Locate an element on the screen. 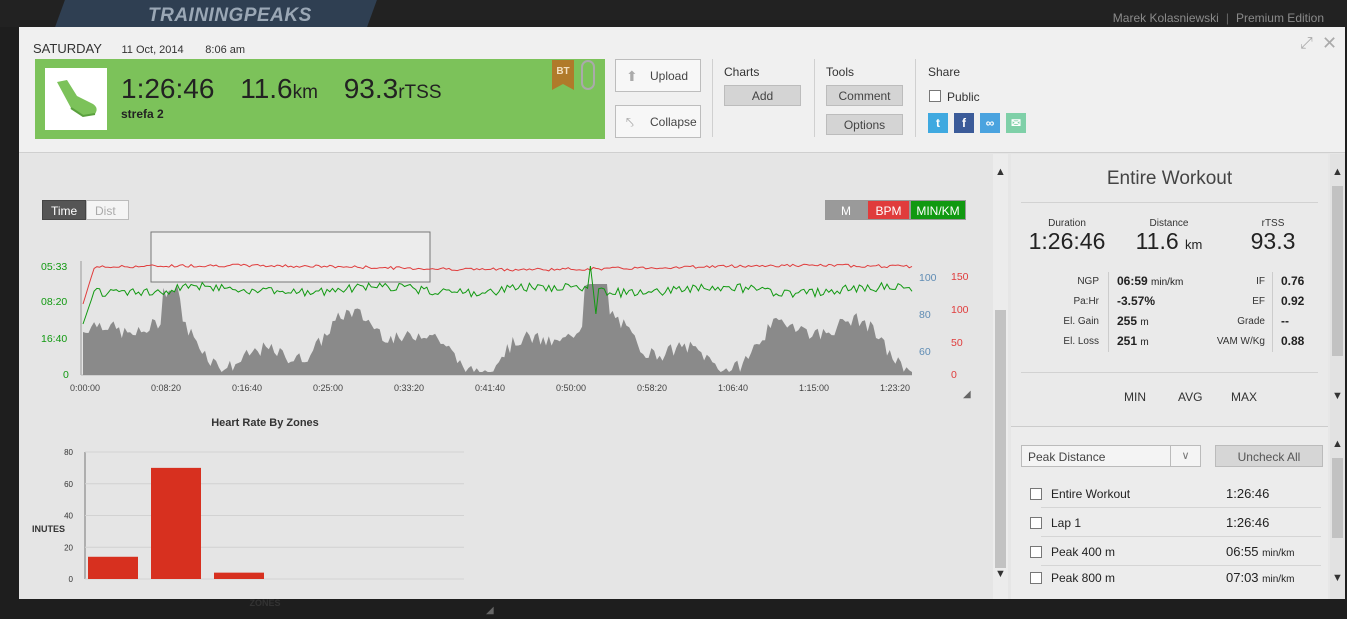 This screenshot has height=619, width=1347. peak-row: Entire Workout 1:26:46 is located at coordinates (1169, 494).